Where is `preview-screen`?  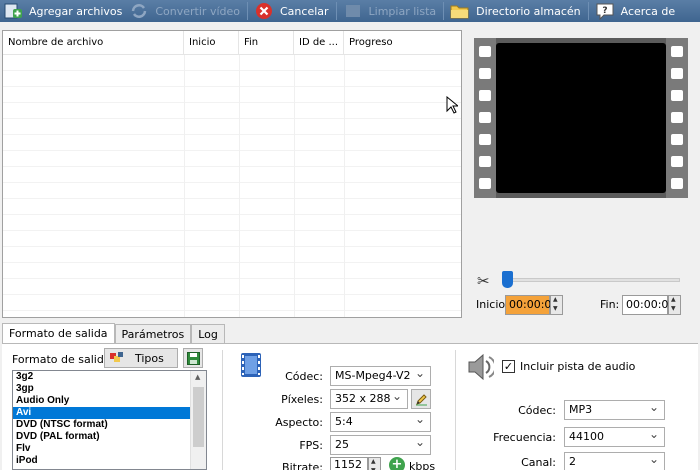 preview-screen is located at coordinates (581, 118).